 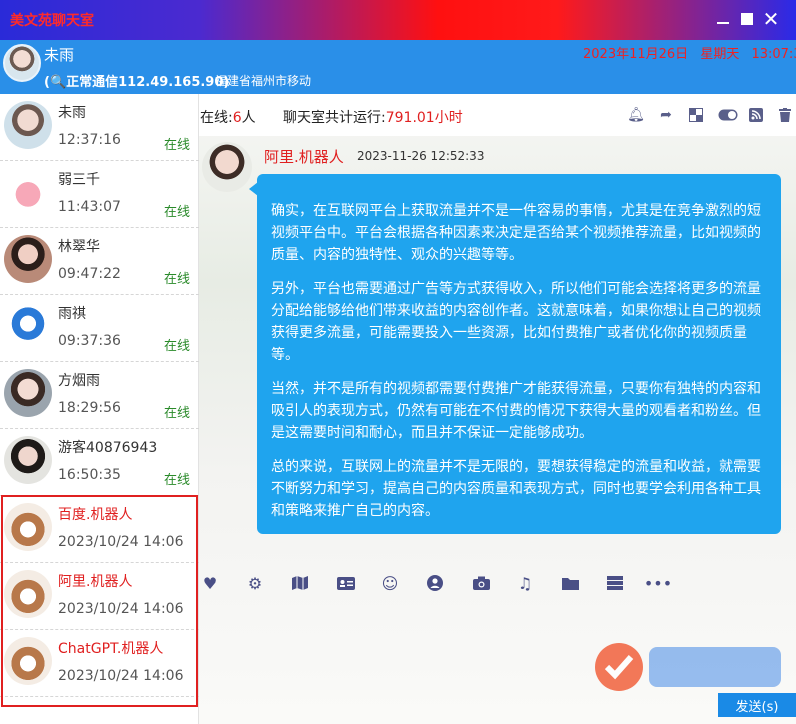 I want to click on contact-time: 11:43:07, so click(x=89, y=207).